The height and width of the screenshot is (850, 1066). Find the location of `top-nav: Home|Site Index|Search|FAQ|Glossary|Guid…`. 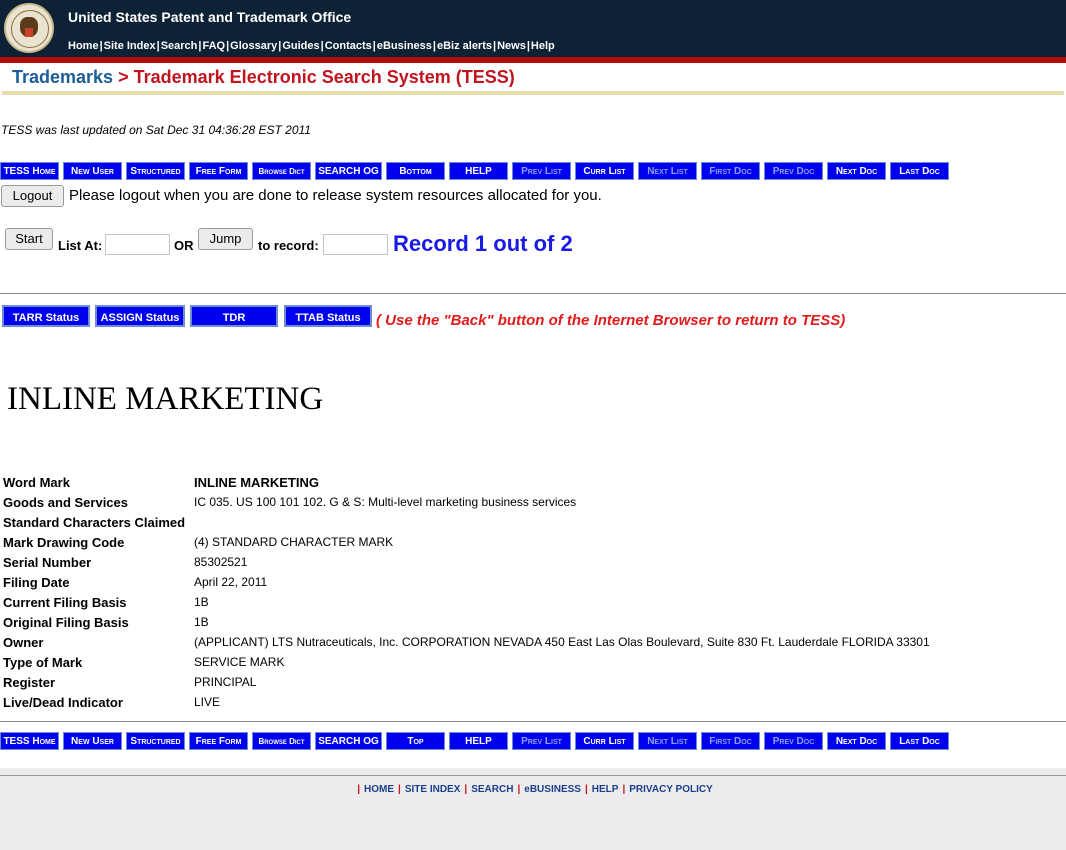

top-nav: Home|Site Index|Search|FAQ|Glossary|Guid… is located at coordinates (311, 46).